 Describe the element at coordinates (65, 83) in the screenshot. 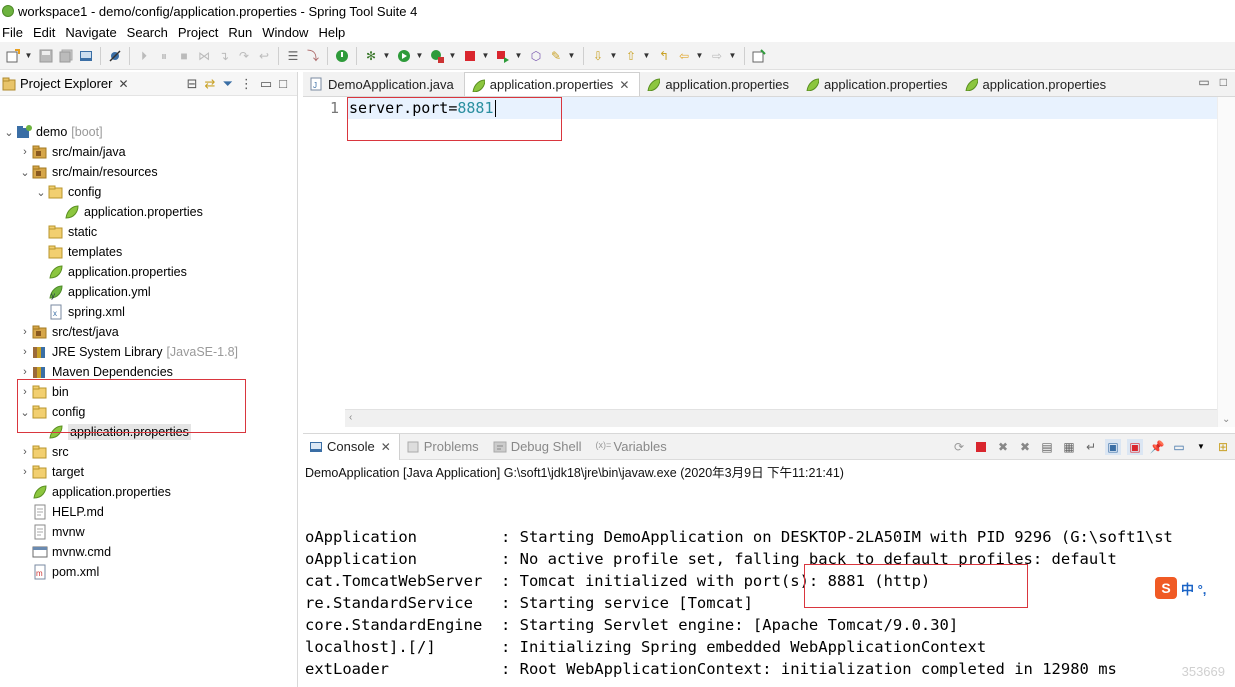

I see `project-explorer-tab: Project Explorer ✕` at that location.